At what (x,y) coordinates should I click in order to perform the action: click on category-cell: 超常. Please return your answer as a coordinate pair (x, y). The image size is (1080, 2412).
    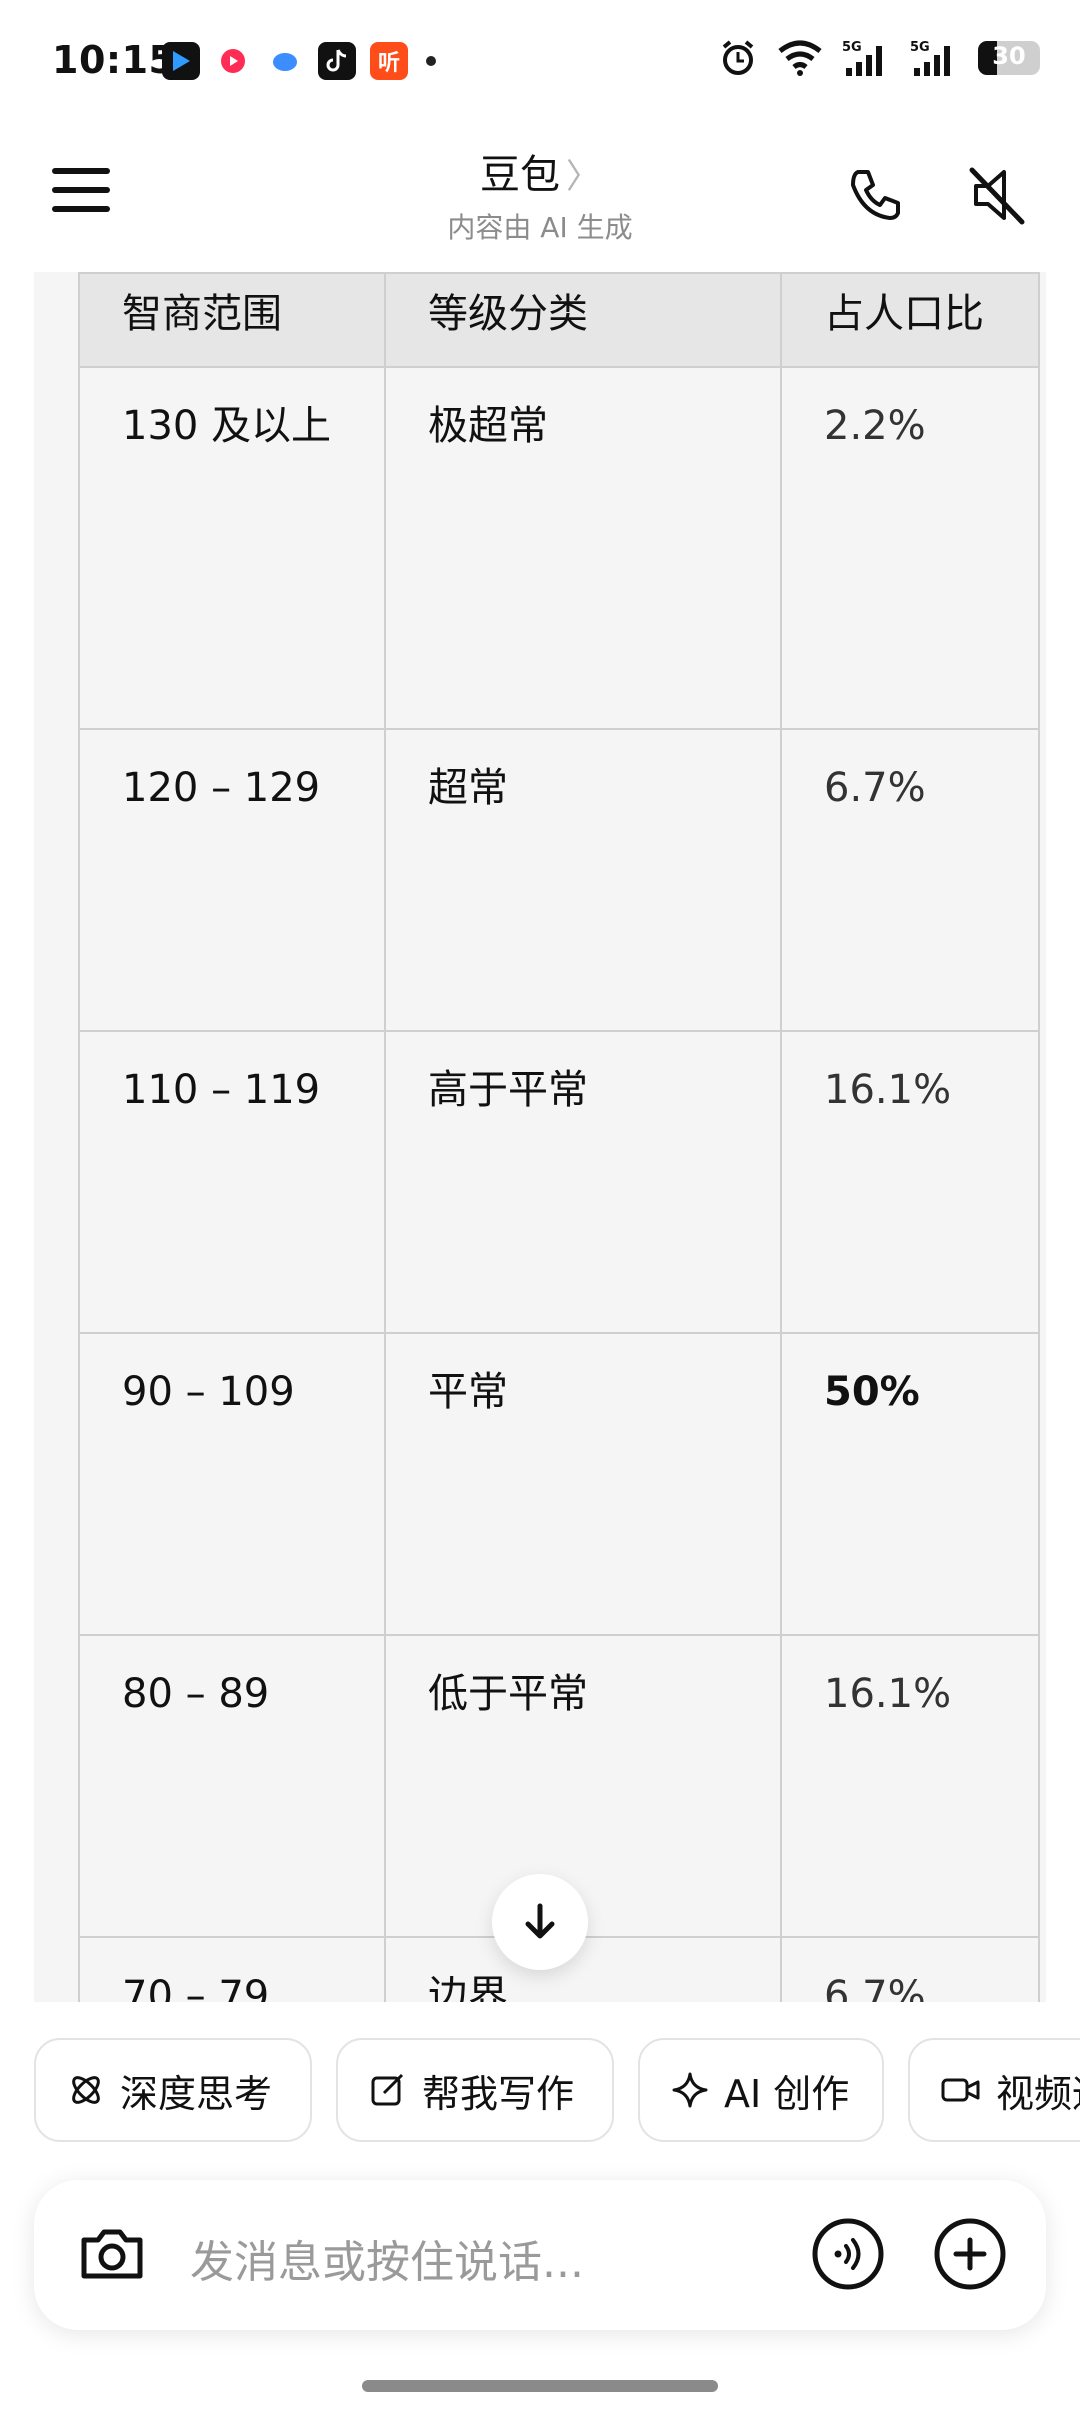
    Looking at the image, I should click on (583, 880).